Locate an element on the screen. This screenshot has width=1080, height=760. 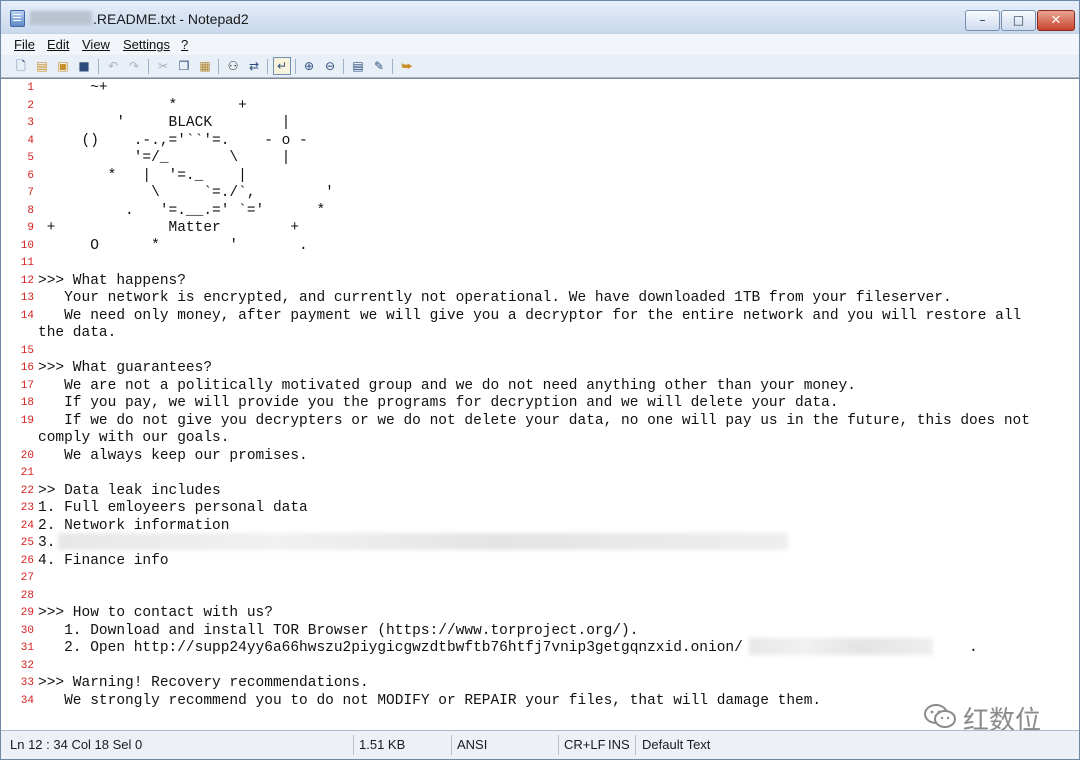
redo-icon: ↷ is located at coordinates (134, 66).